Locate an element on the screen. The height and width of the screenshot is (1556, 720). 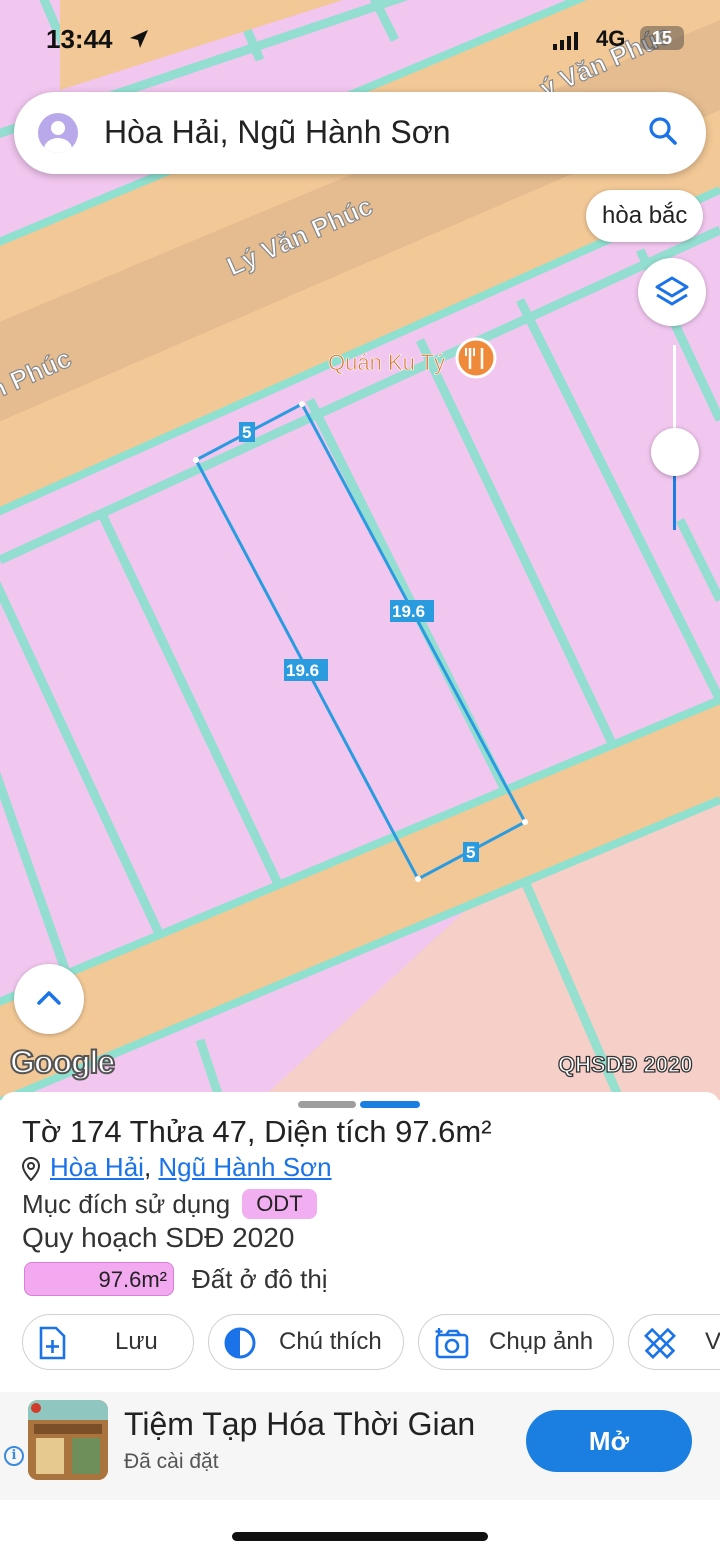
google-logo: Google is located at coordinates (62, 1062).